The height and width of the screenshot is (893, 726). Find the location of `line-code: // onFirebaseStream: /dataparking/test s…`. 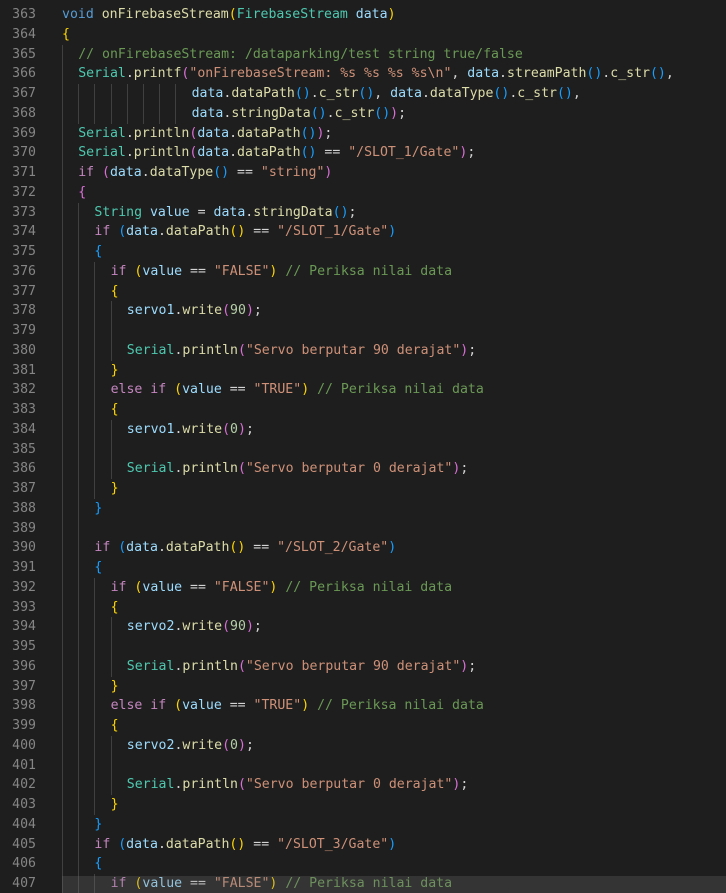

line-code: // onFirebaseStream: /dataparking/test s… is located at coordinates (300, 55).